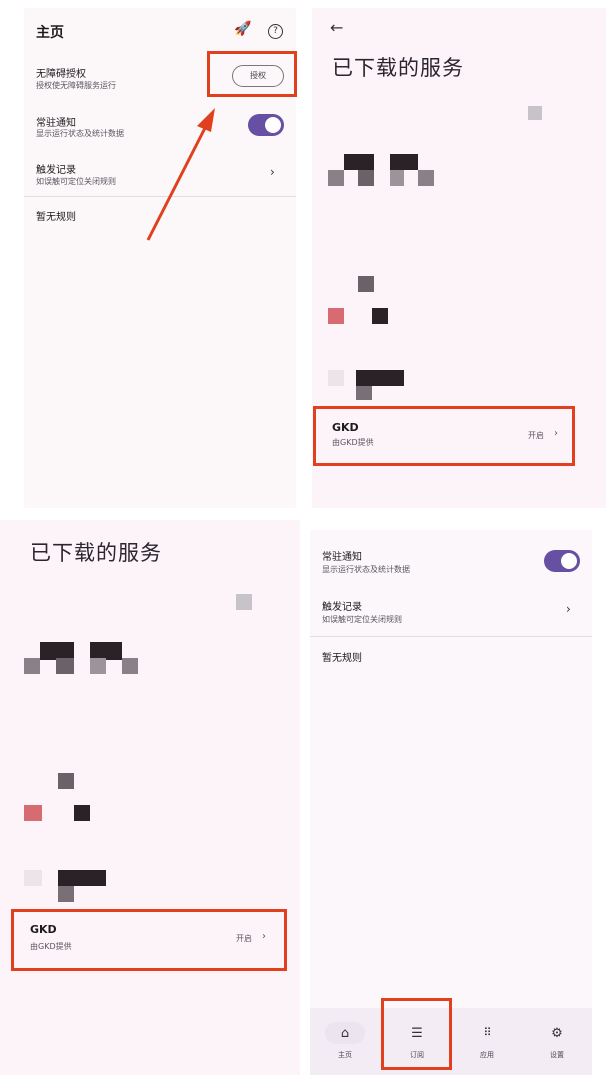 The width and height of the screenshot is (607, 1075). I want to click on highlight-box-subscription-tab, so click(416, 1034).